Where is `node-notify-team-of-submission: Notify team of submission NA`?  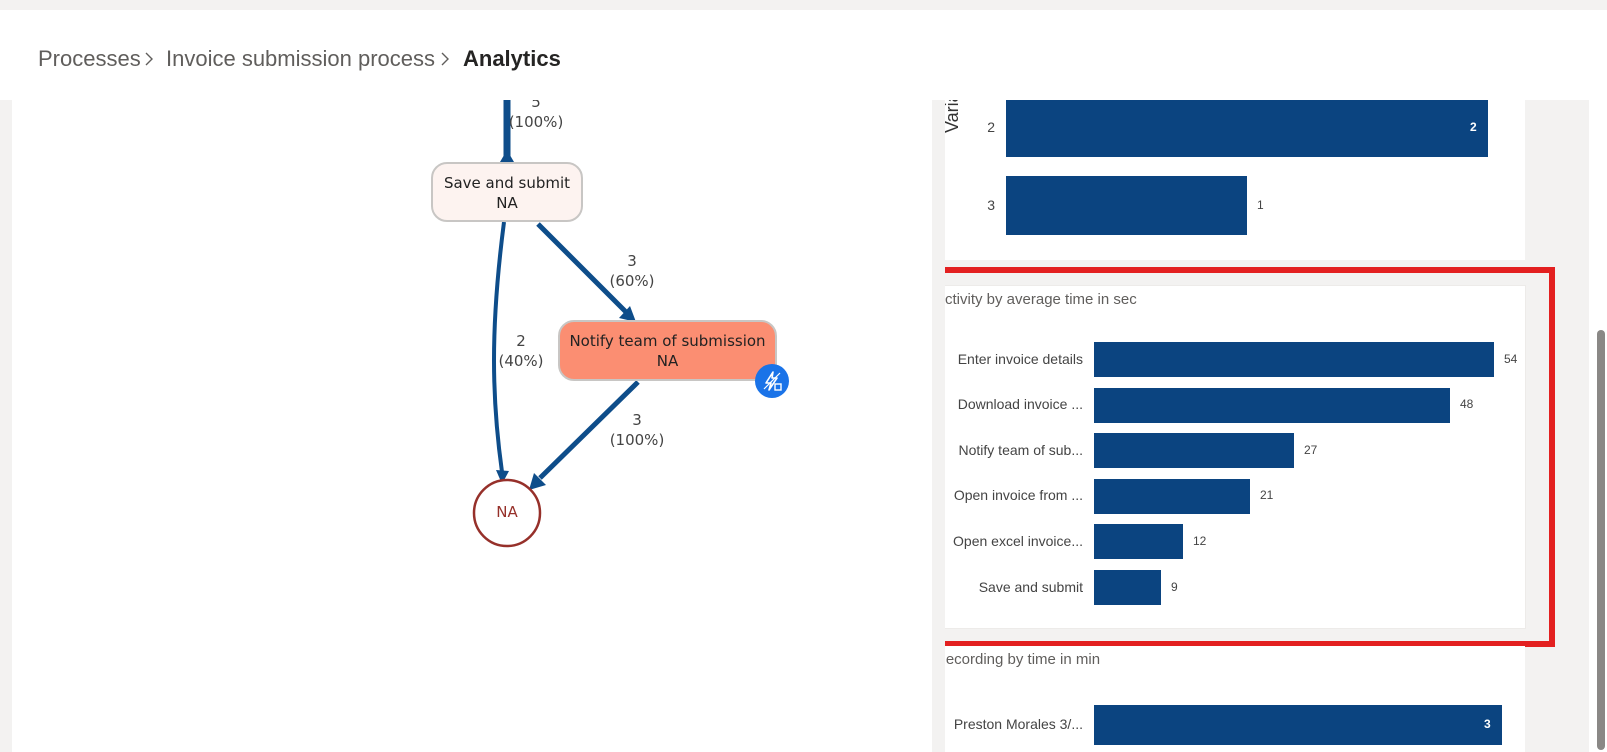
node-notify-team-of-submission: Notify team of submission NA is located at coordinates (667, 350).